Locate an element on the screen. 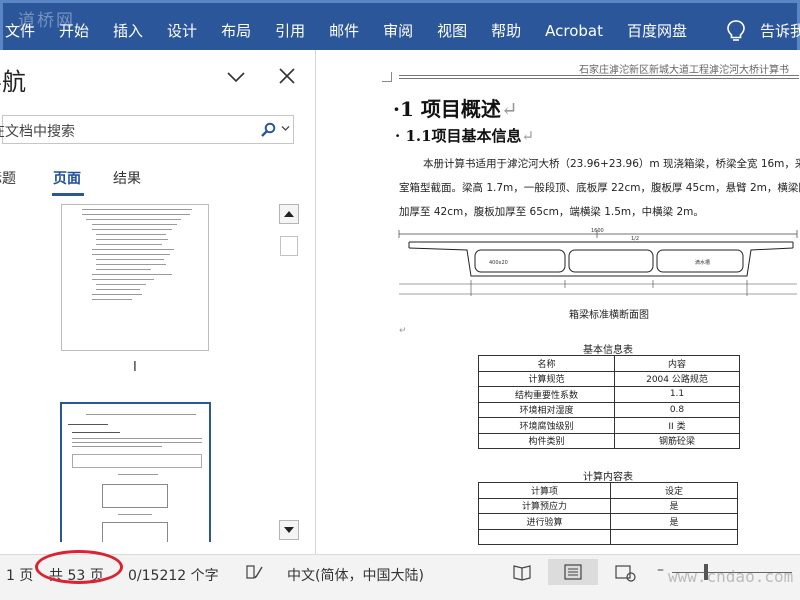 The width and height of the screenshot is (800, 600). table-cell: 环境相对湿度 is located at coordinates (546, 409).